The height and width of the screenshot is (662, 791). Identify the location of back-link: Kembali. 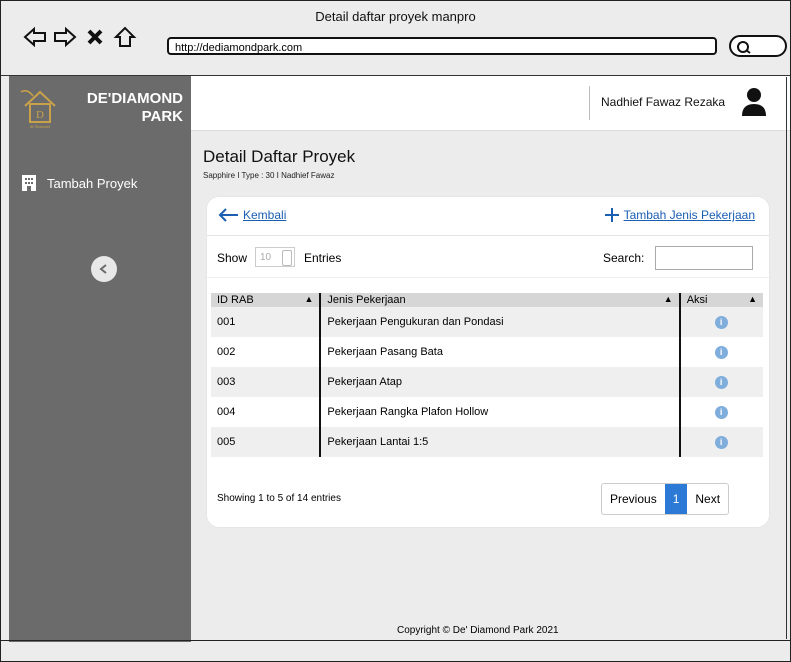
(251, 215).